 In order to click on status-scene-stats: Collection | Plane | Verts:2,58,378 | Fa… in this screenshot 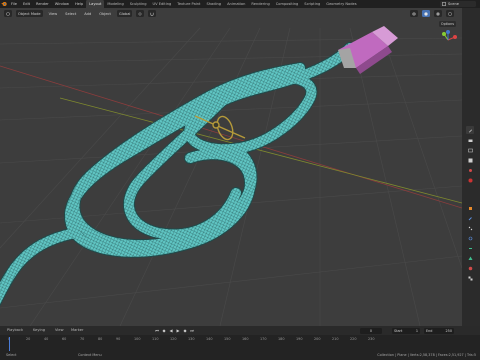, I will do `click(426, 355)`.